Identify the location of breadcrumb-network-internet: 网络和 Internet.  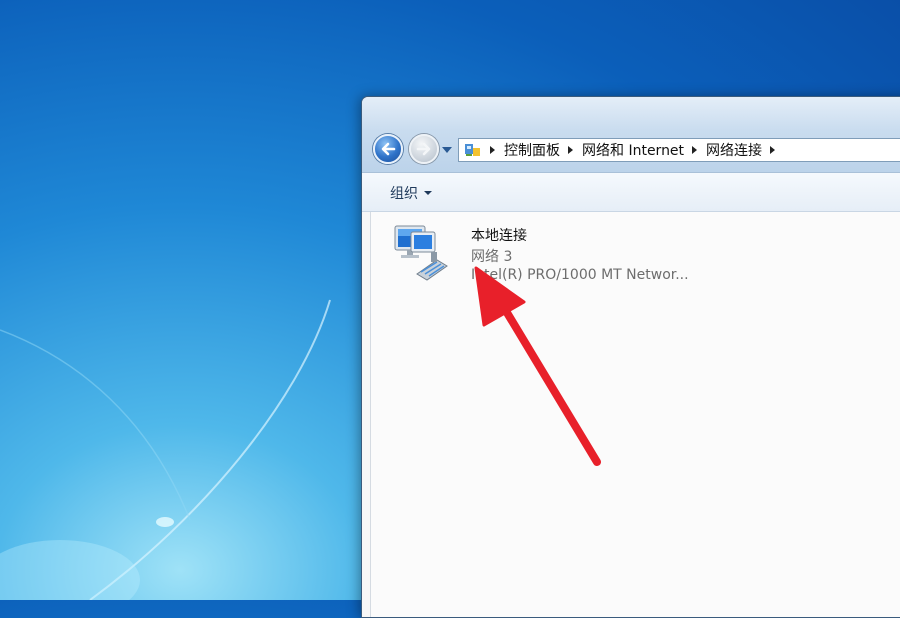
(633, 150).